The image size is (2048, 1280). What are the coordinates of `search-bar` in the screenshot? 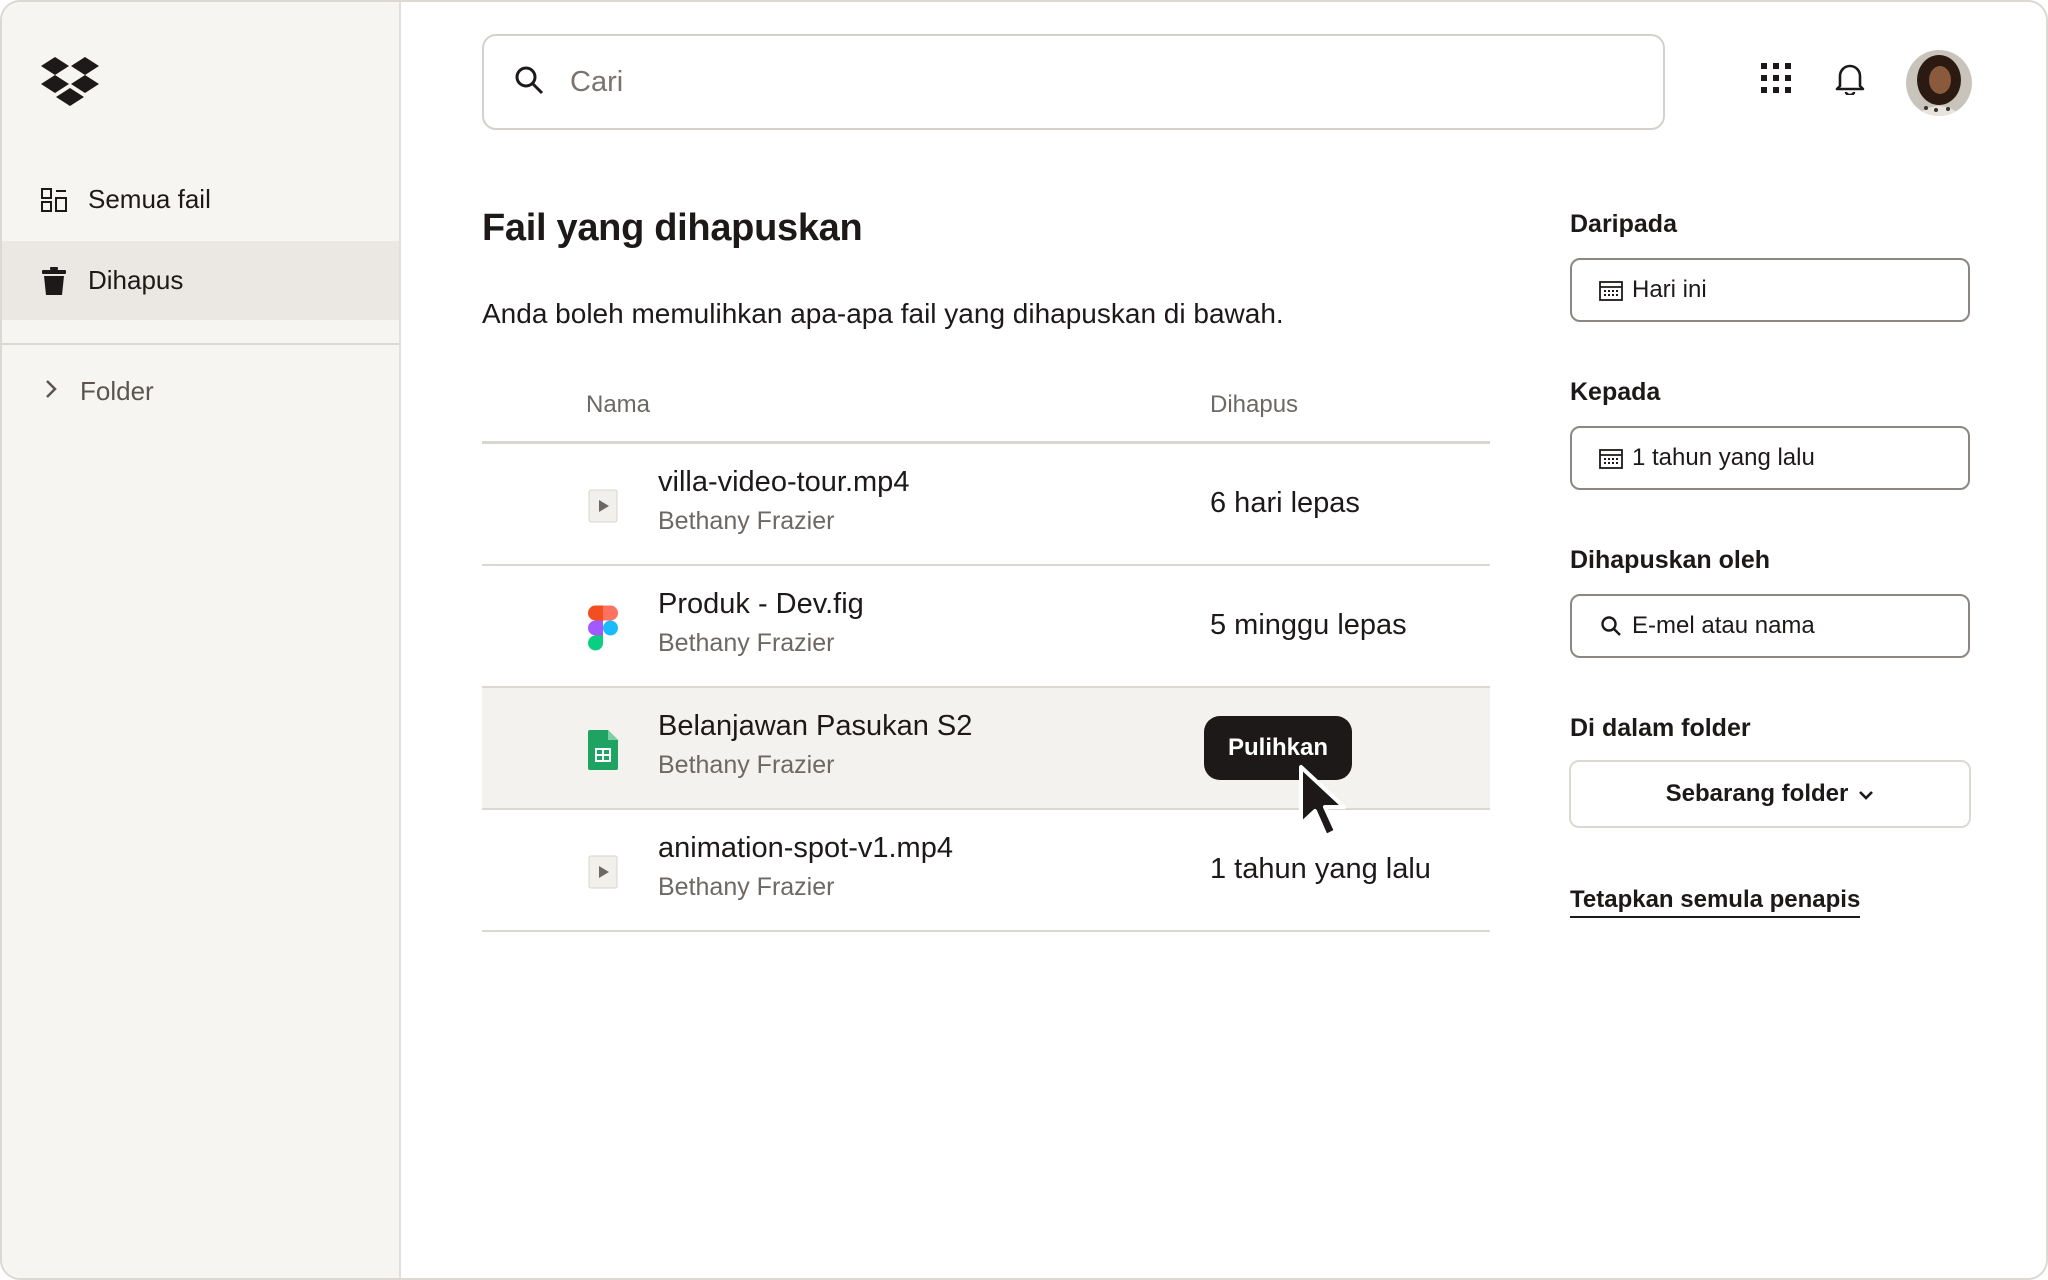 It's located at (1073, 82).